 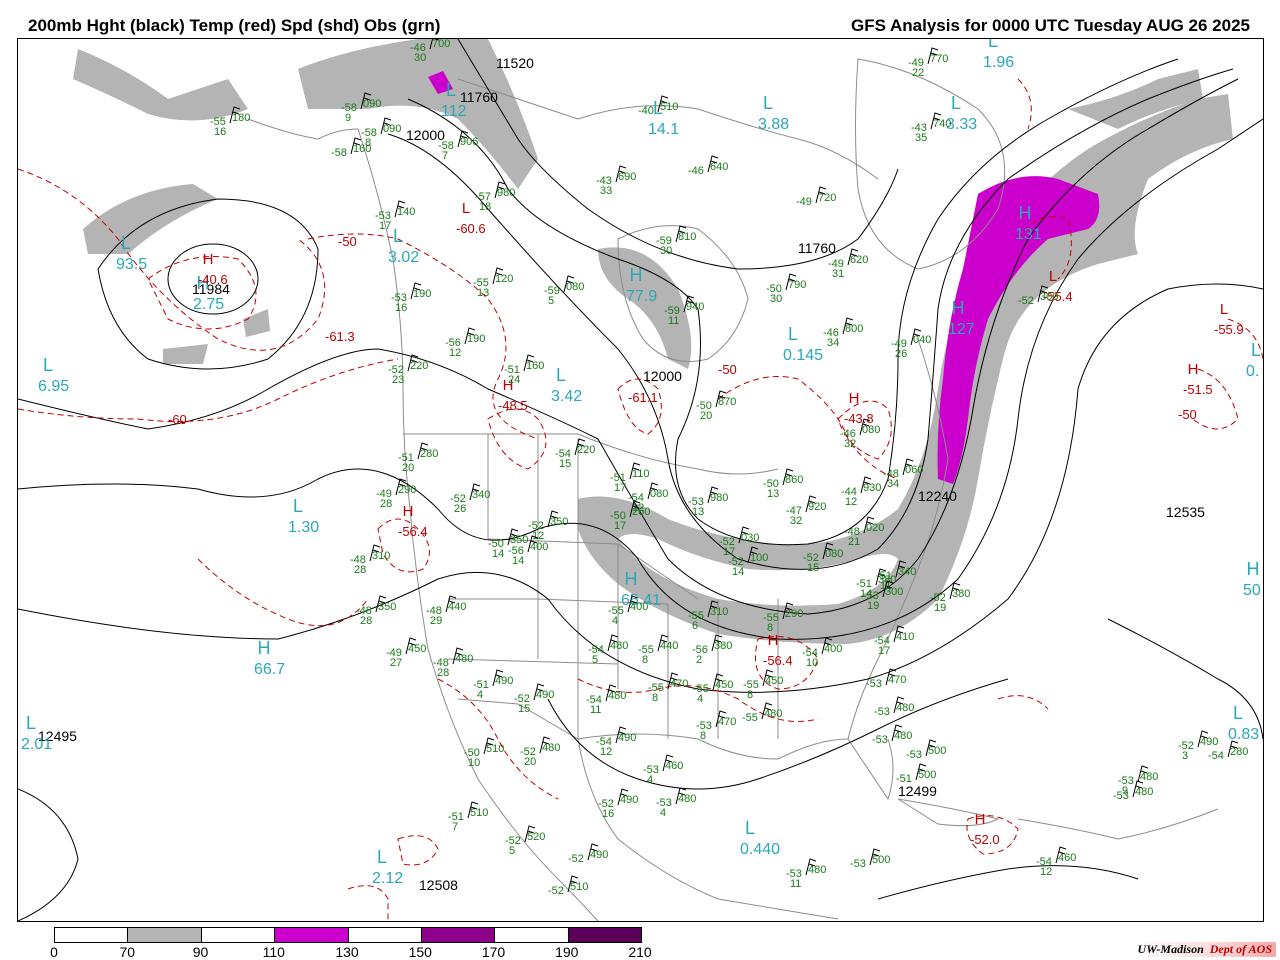 What do you see at coordinates (150, 219) in the screenshot?
I see `jet-streak-gray` at bounding box center [150, 219].